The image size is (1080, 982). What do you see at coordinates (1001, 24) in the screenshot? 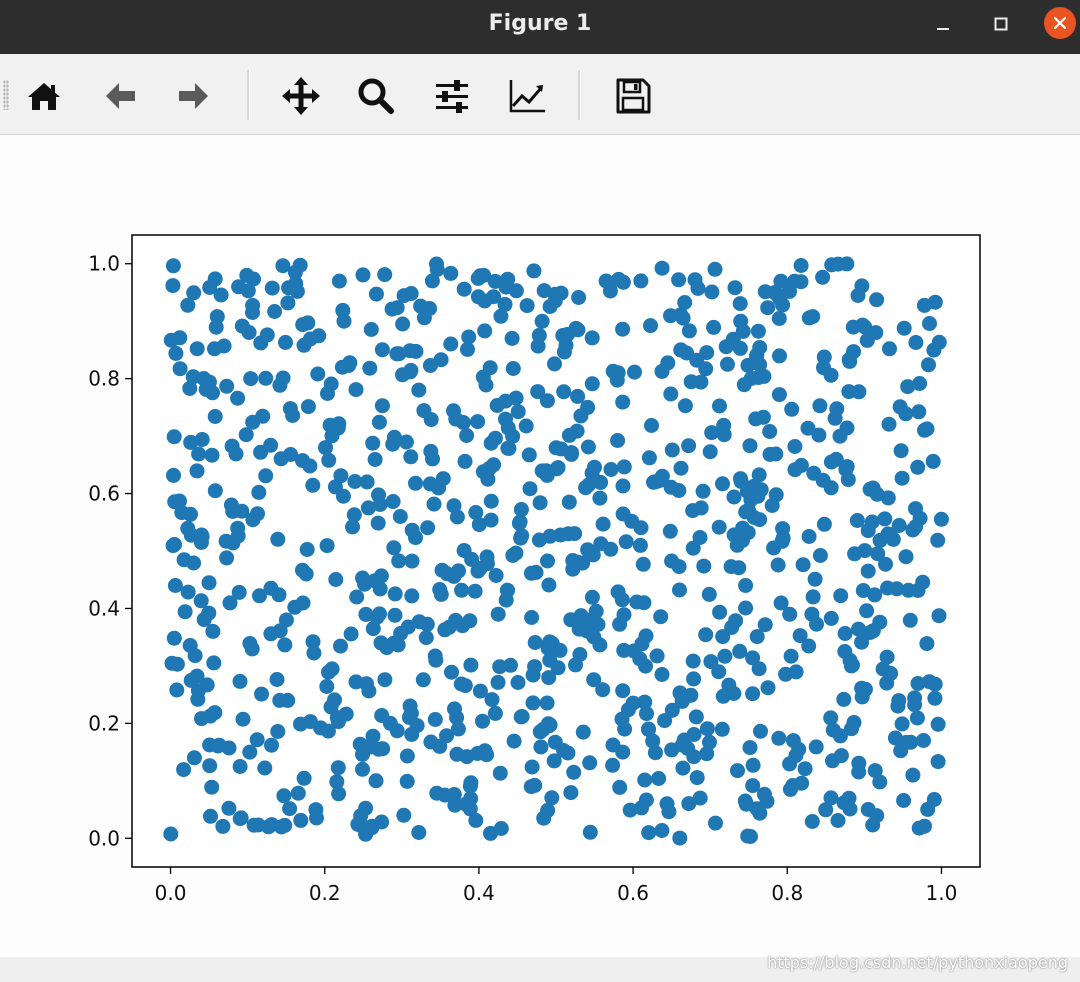
I see `maximize-button` at bounding box center [1001, 24].